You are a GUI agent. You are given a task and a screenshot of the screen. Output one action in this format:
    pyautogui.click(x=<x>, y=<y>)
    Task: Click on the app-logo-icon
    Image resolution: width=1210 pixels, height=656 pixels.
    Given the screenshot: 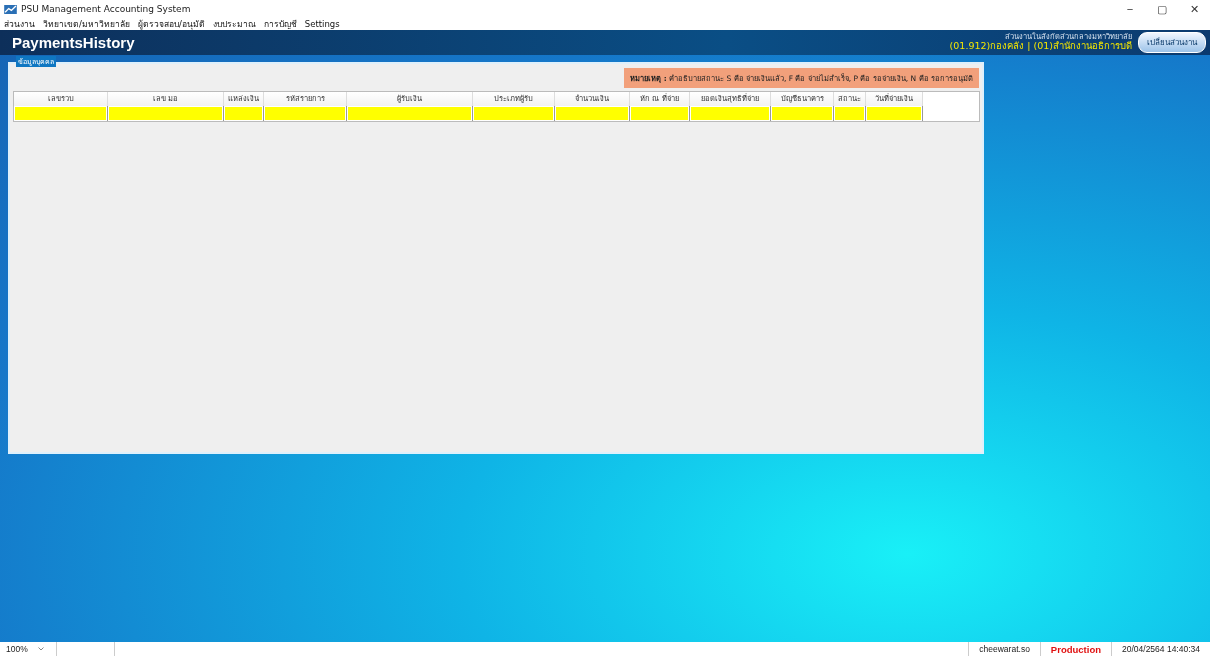 What is the action you would take?
    pyautogui.click(x=10, y=9)
    